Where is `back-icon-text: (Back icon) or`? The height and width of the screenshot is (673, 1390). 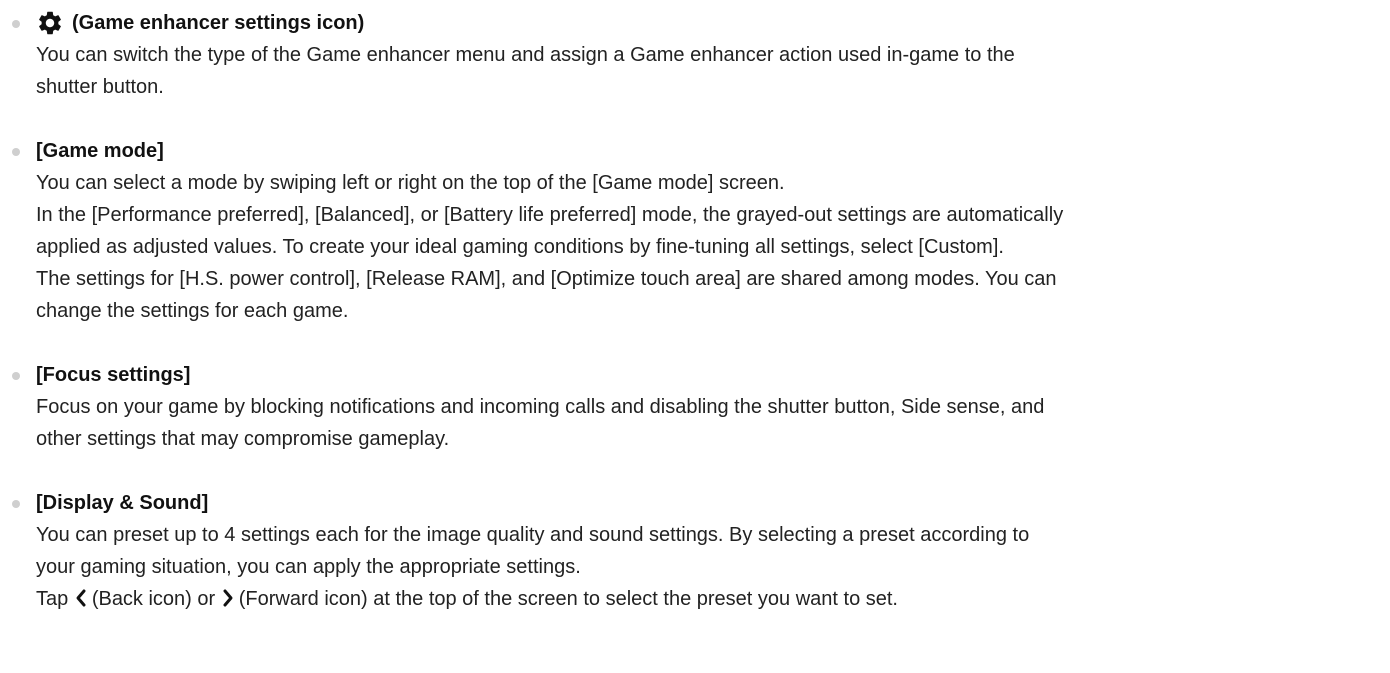 back-icon-text: (Back icon) or is located at coordinates (153, 599).